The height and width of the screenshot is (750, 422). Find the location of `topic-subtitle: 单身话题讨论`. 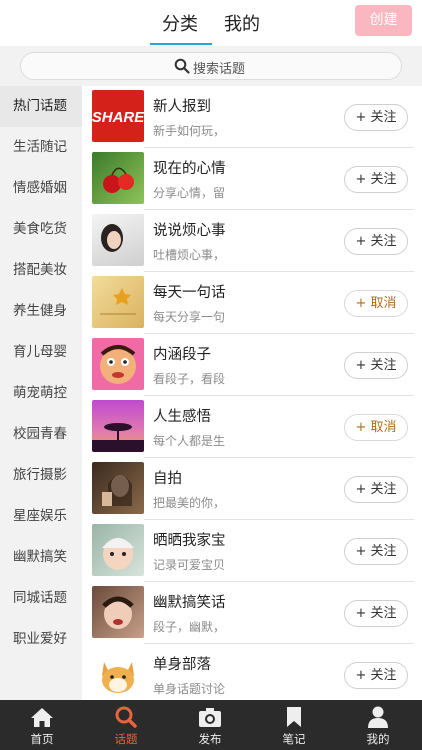

topic-subtitle: 单身话题讨论 is located at coordinates (189, 689).